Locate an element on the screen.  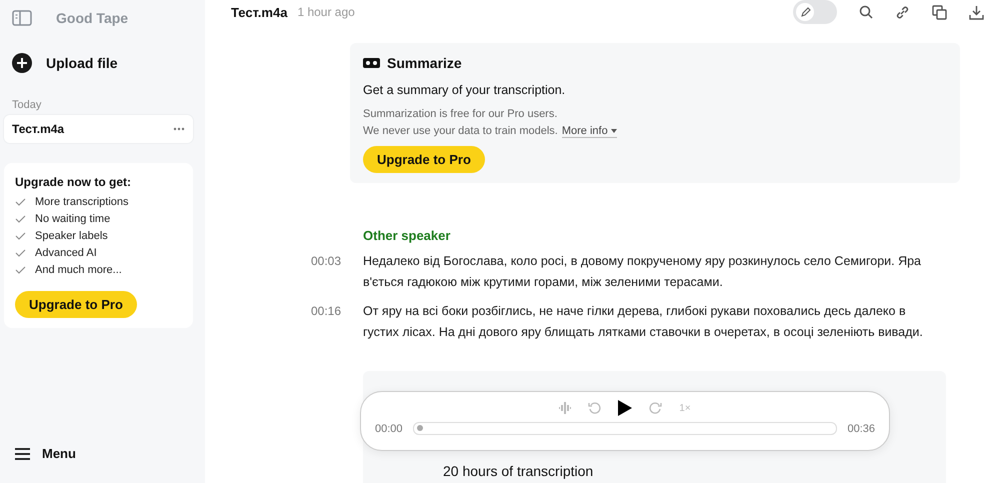
caret-icon is located at coordinates (613, 131).